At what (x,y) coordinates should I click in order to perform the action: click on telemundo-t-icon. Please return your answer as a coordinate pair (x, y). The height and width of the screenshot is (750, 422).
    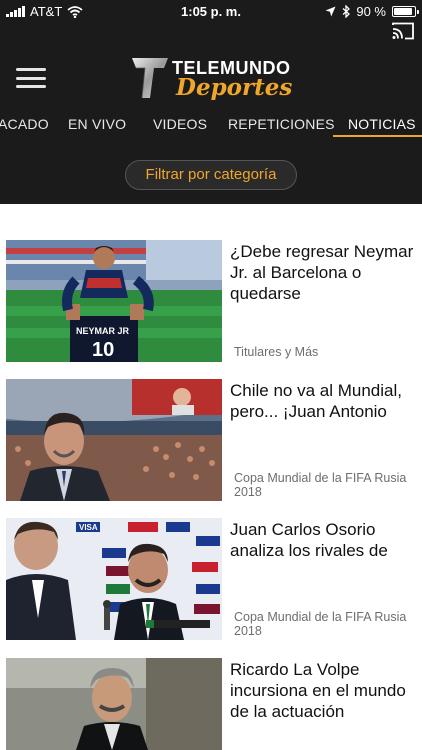
    Looking at the image, I should click on (150, 78).